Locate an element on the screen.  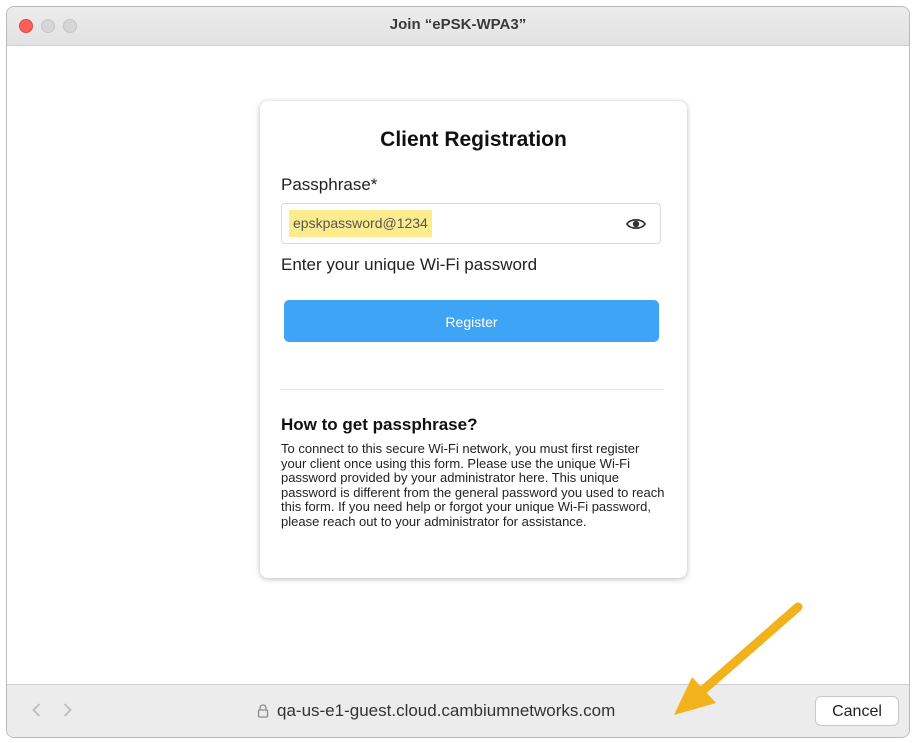
address-display: qa-us-e1-guest.cloud.cambiumnetworks.com is located at coordinates (436, 711).